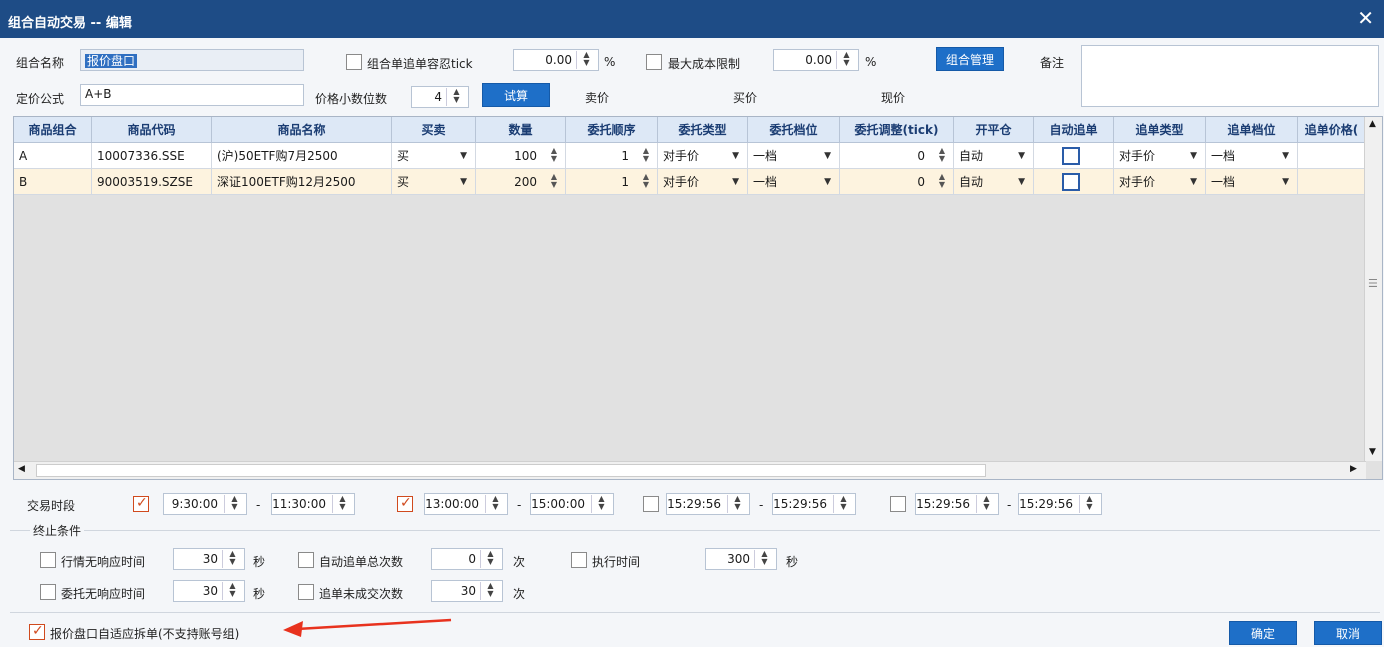 The height and width of the screenshot is (647, 1384). Describe the element at coordinates (1372, 124) in the screenshot. I see `scroll-up-icon: ▲` at that location.